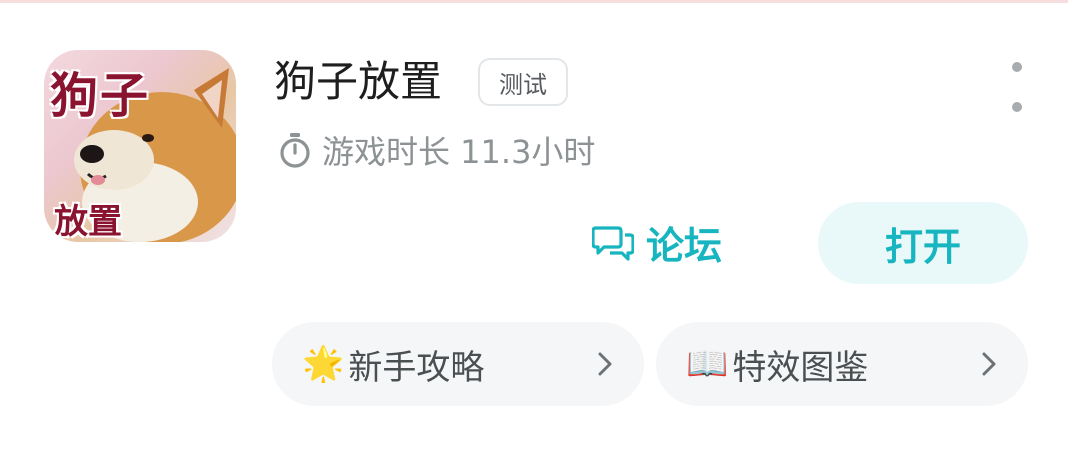 The height and width of the screenshot is (452, 1068). What do you see at coordinates (707, 364) in the screenshot?
I see `book-icon: 📖` at bounding box center [707, 364].